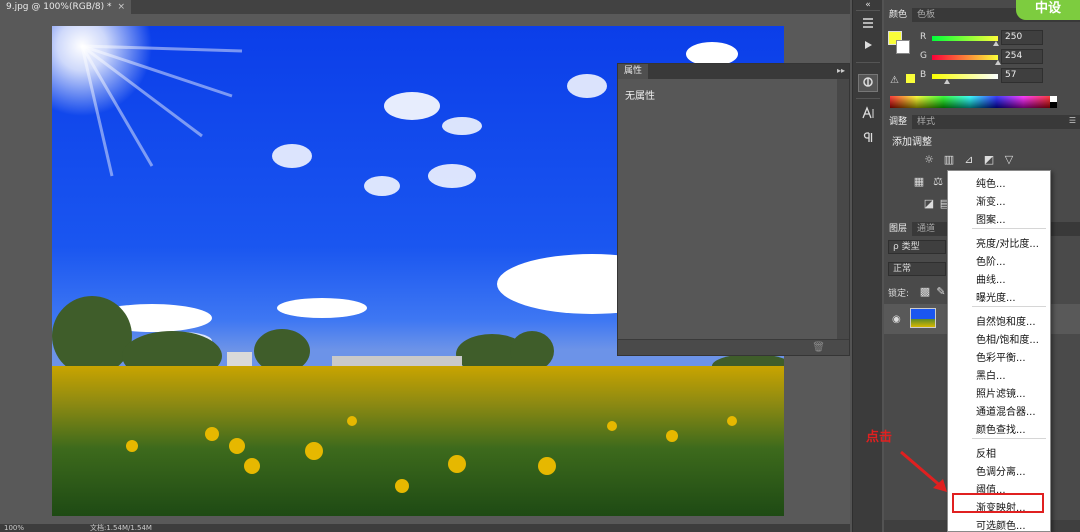 Image resolution: width=1080 pixels, height=532 pixels. What do you see at coordinates (879, 437) in the screenshot?
I see `click-annotation-label: 点击` at bounding box center [879, 437].